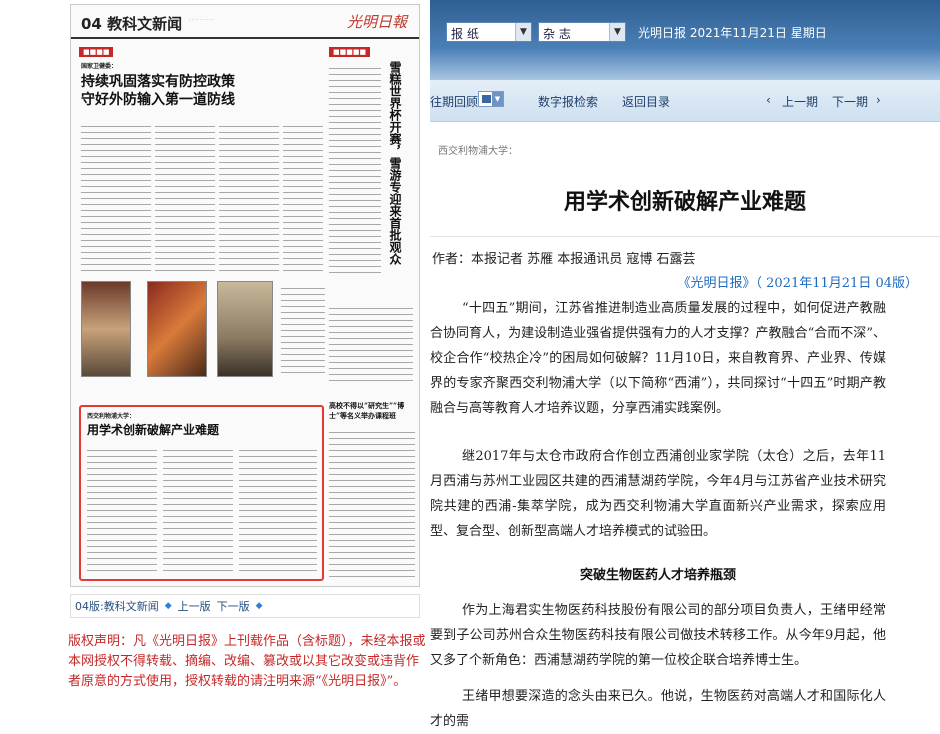 This screenshot has height=734, width=940. What do you see at coordinates (395, 186) in the screenshot?
I see `vertical-title: 雪糕世界杯开赛，雪游专迎来首批观众` at bounding box center [395, 186].